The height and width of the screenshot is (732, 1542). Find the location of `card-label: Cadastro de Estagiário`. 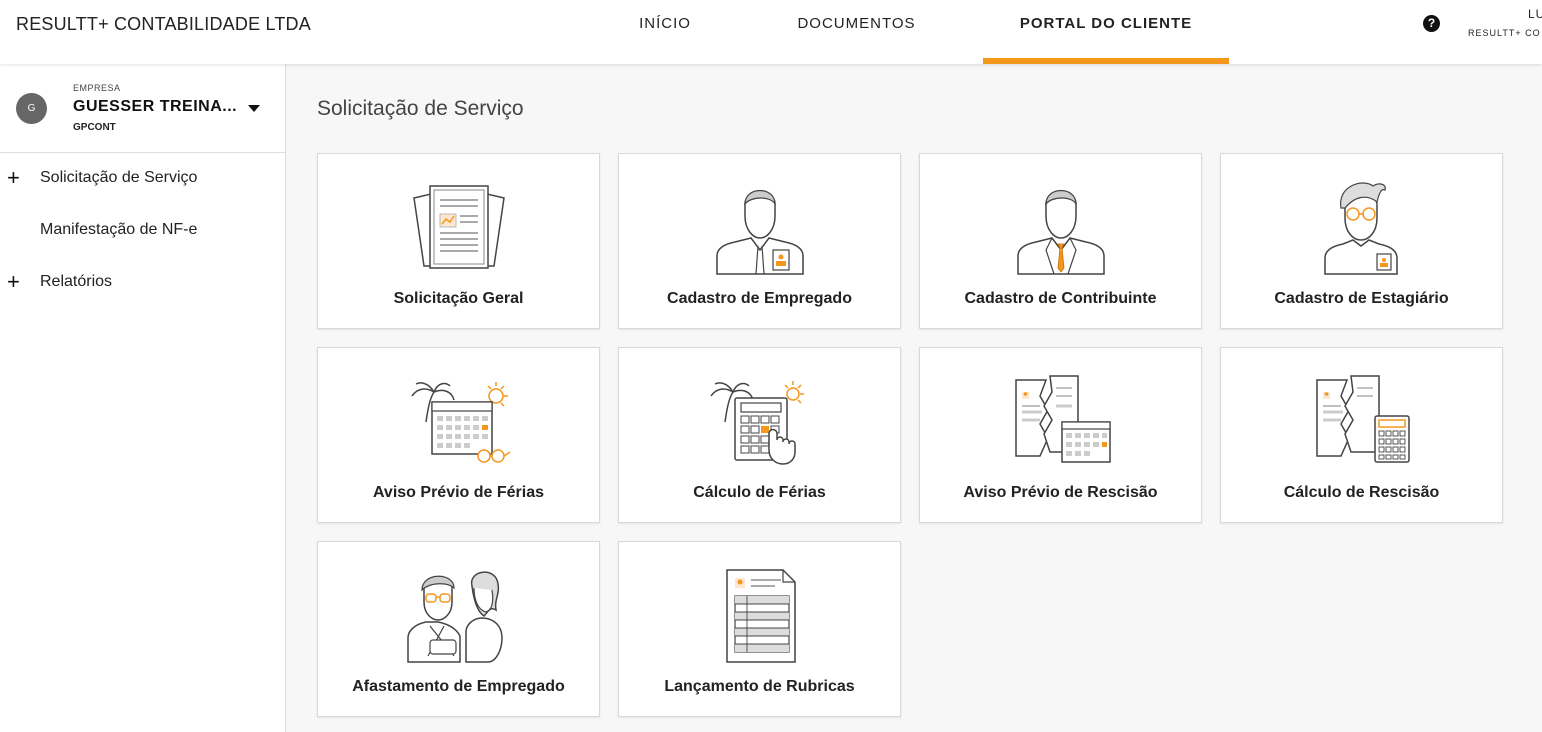

card-label: Cadastro de Estagiário is located at coordinates (1361, 298).